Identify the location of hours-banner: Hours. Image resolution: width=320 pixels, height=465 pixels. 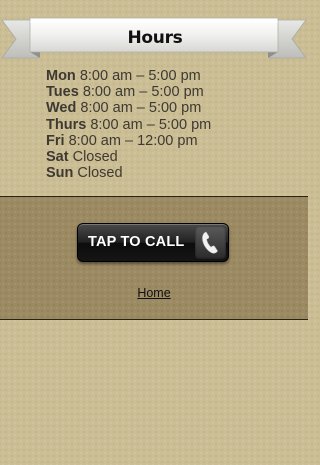
(154, 39).